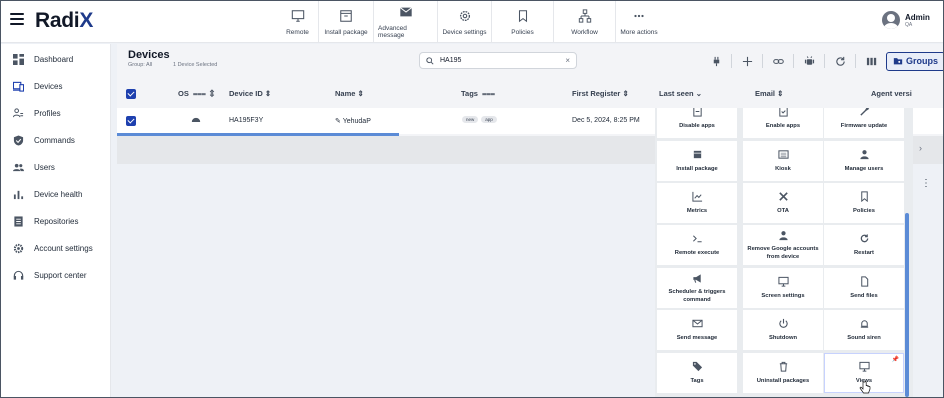 This screenshot has width=944, height=398. I want to click on action-screen-settings: Screen settings, so click(783, 288).